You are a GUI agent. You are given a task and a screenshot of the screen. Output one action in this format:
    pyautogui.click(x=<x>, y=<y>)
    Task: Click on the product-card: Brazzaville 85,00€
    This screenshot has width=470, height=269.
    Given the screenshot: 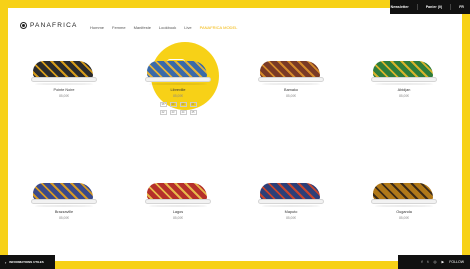 What is the action you would take?
    pyautogui.click(x=64, y=200)
    